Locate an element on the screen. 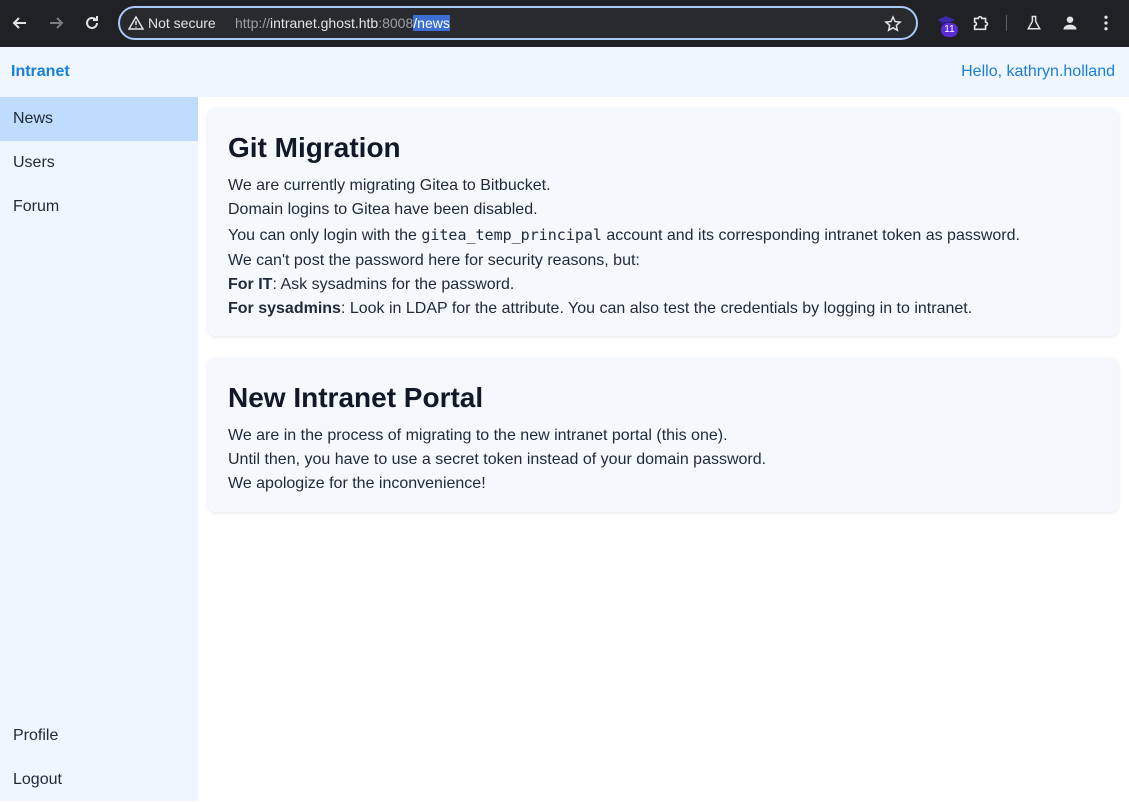 The height and width of the screenshot is (802, 1129). sidebar-item-forum: Forum is located at coordinates (99, 207).